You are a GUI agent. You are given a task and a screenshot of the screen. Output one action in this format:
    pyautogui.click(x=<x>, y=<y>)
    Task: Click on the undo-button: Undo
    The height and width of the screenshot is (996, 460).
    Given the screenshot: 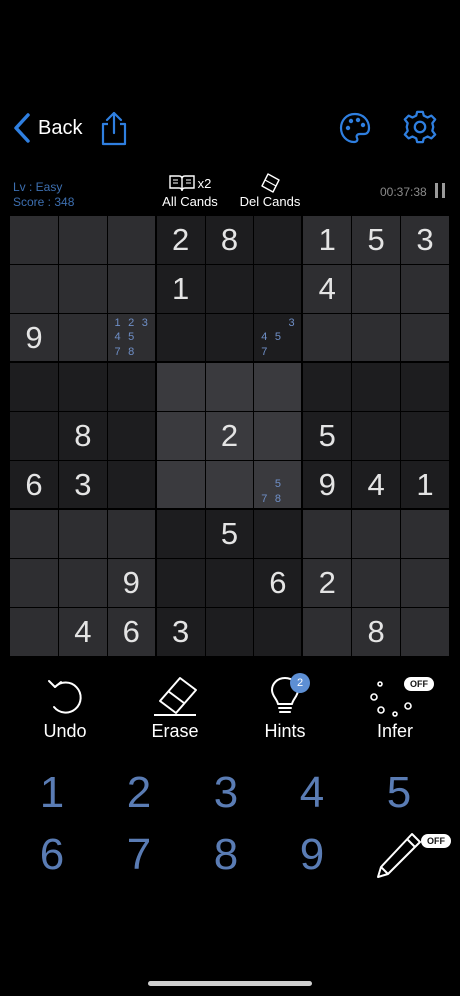 What is the action you would take?
    pyautogui.click(x=65, y=708)
    